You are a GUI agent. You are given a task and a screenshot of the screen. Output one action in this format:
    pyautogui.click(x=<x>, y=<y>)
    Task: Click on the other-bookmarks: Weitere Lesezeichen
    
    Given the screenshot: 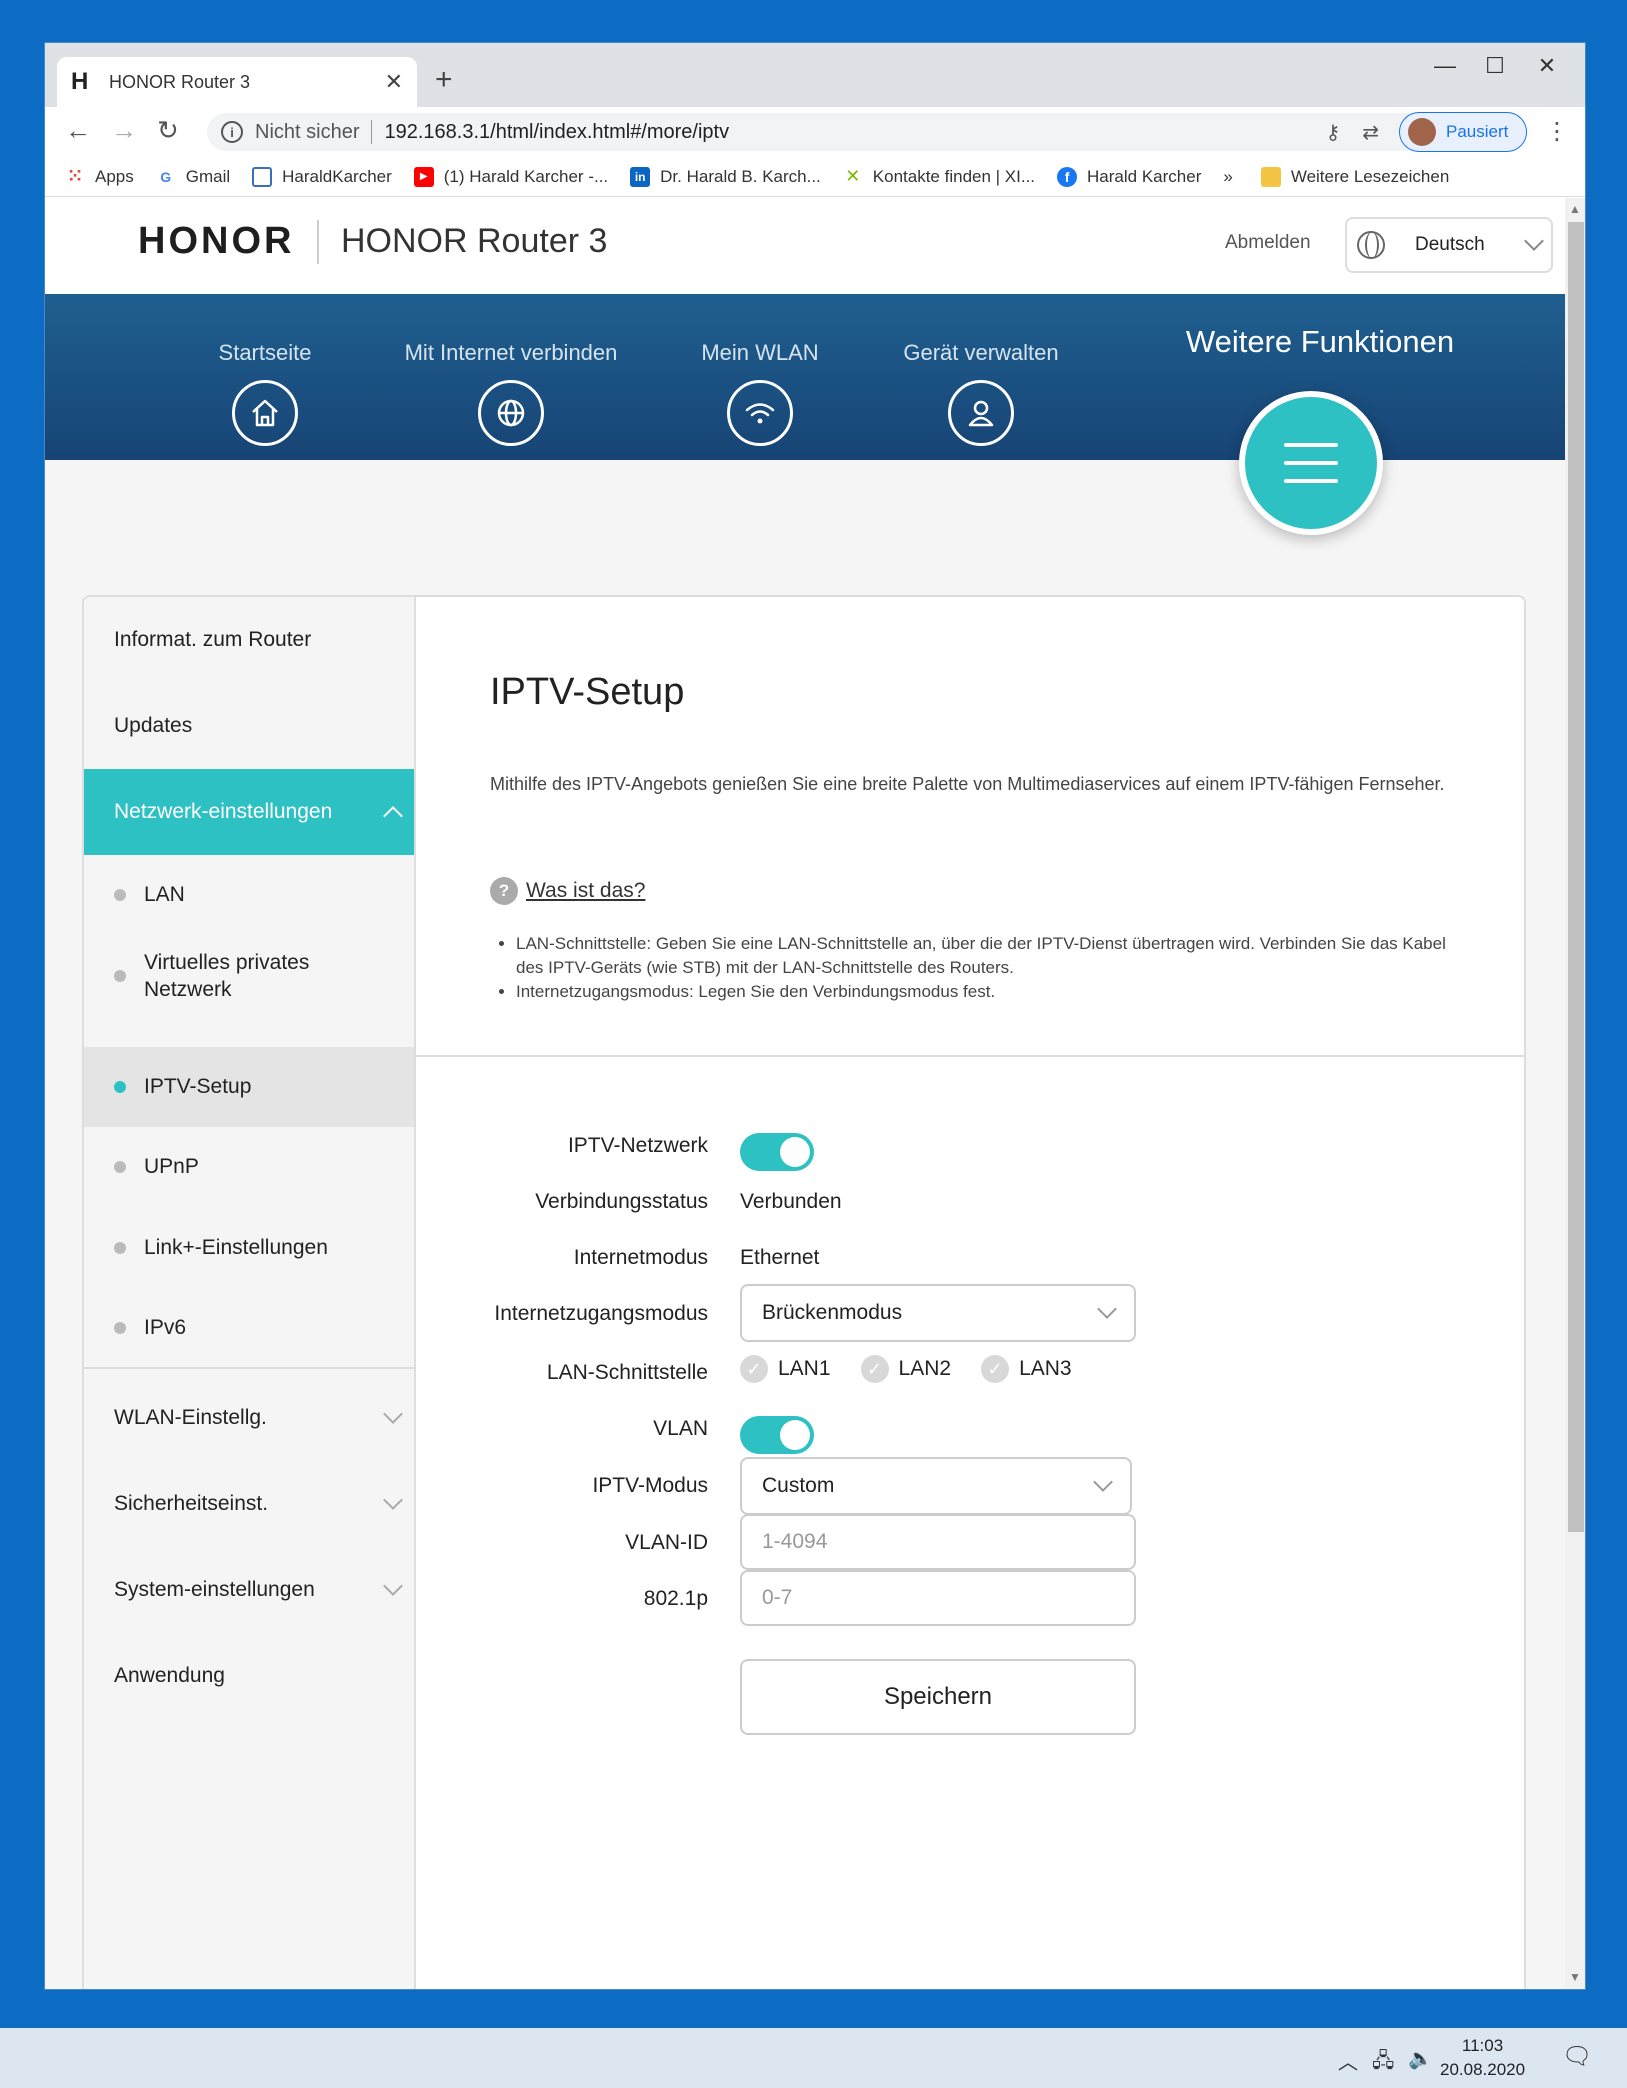 What is the action you would take?
    pyautogui.click(x=1354, y=176)
    